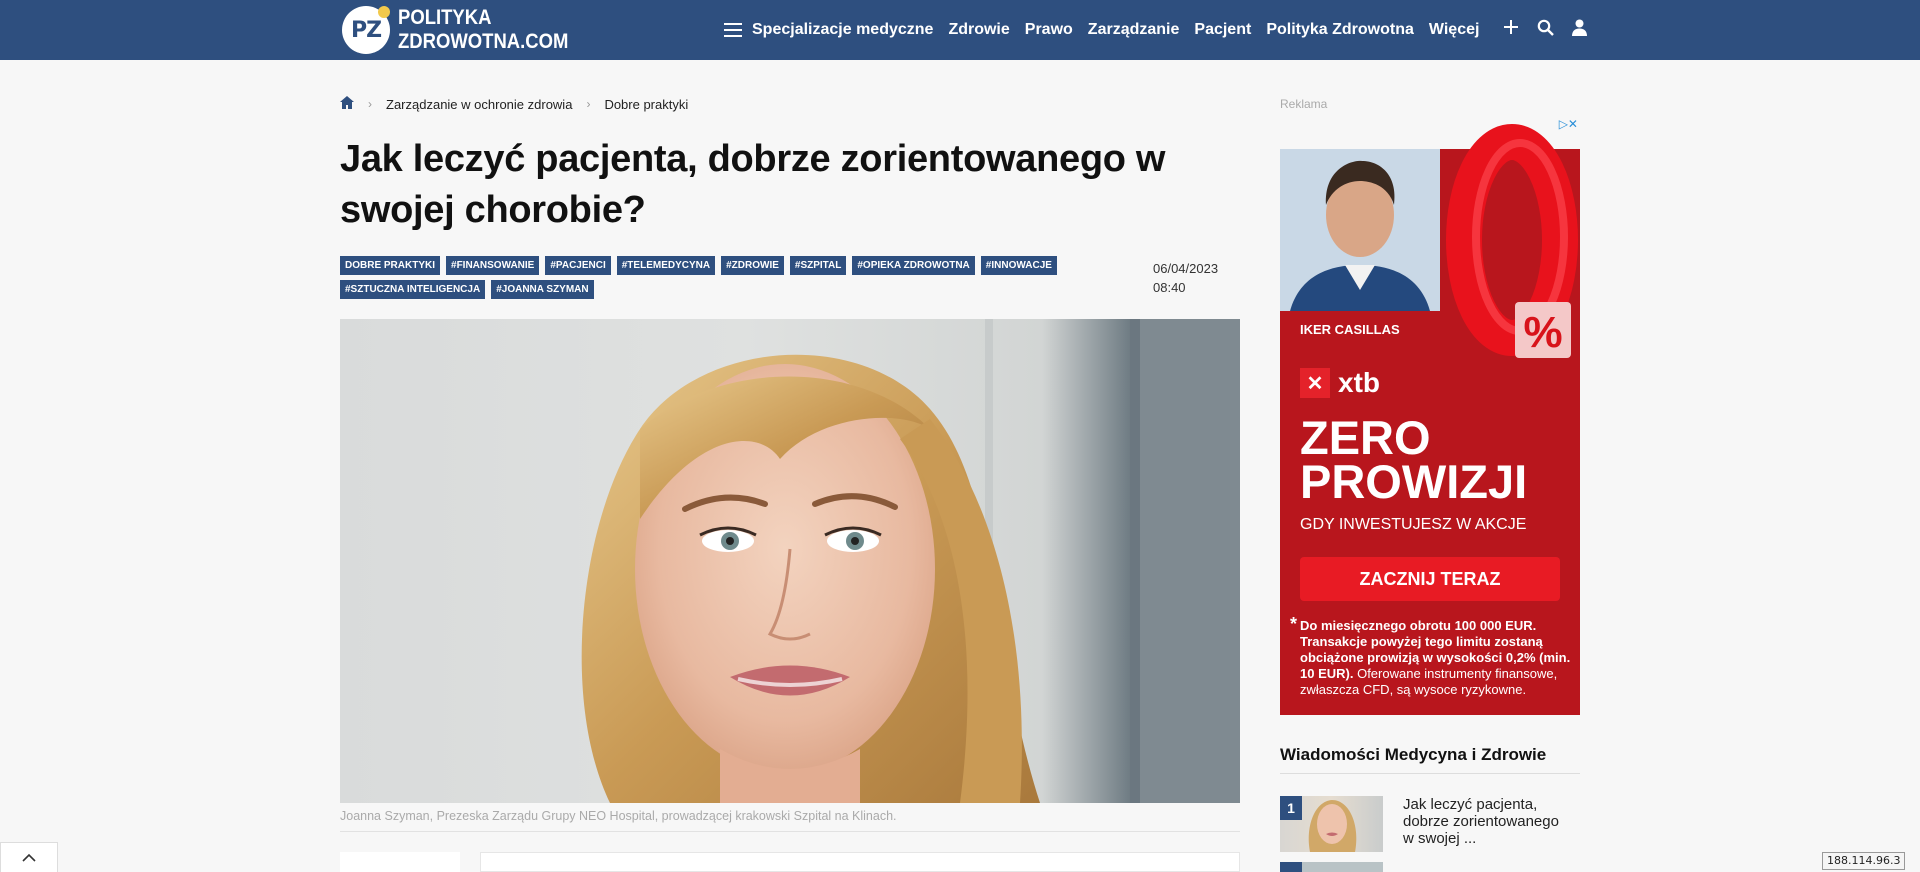  I want to click on site-logo: PZ POLITYKA ZDROWOTNA.COM, so click(467, 30).